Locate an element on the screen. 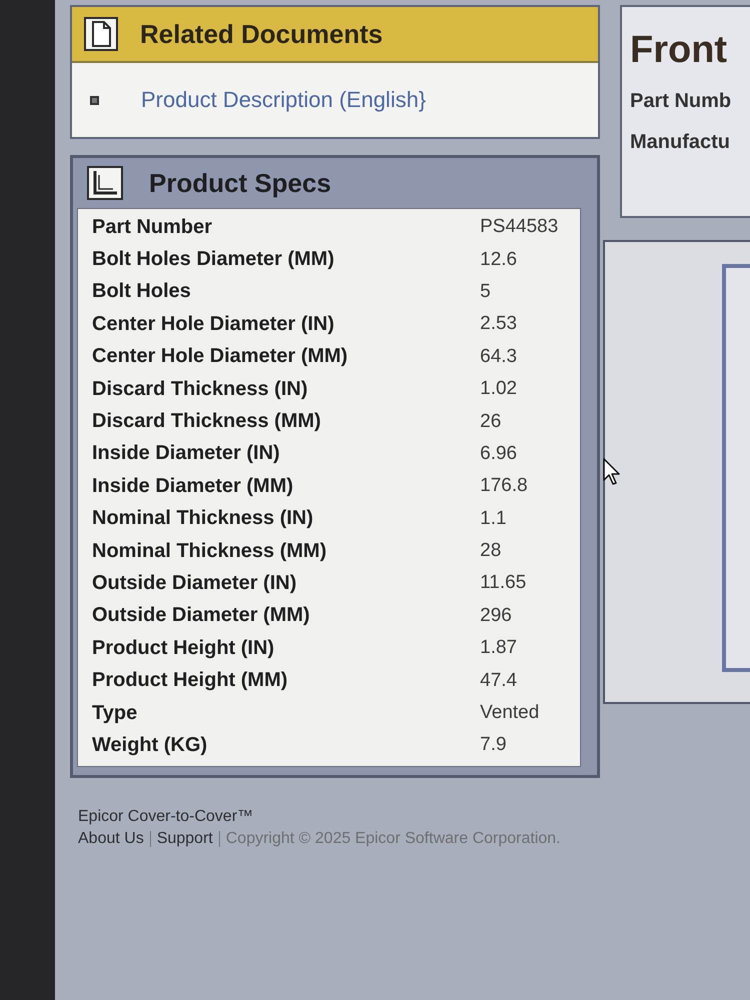 The height and width of the screenshot is (1000, 750). spec-value: 1.87 is located at coordinates (498, 648).